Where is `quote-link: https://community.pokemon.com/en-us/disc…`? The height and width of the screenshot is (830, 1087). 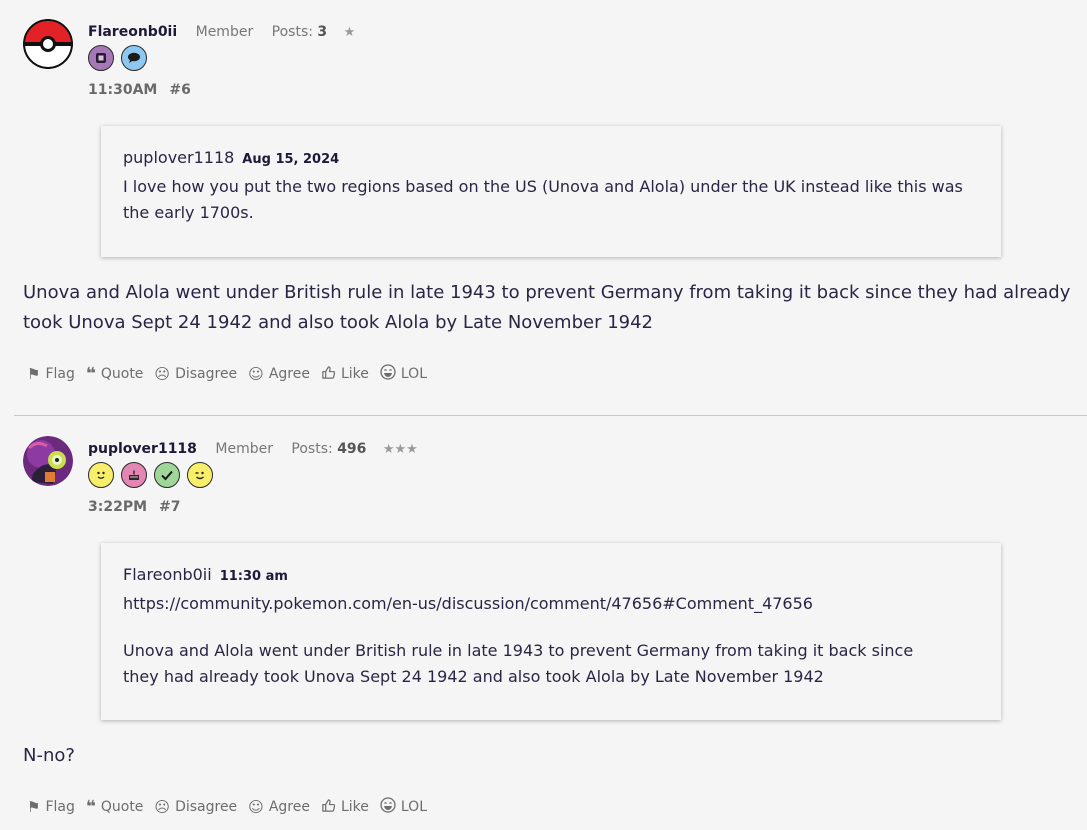 quote-link: https://community.pokemon.com/en-us/disc… is located at coordinates (551, 604).